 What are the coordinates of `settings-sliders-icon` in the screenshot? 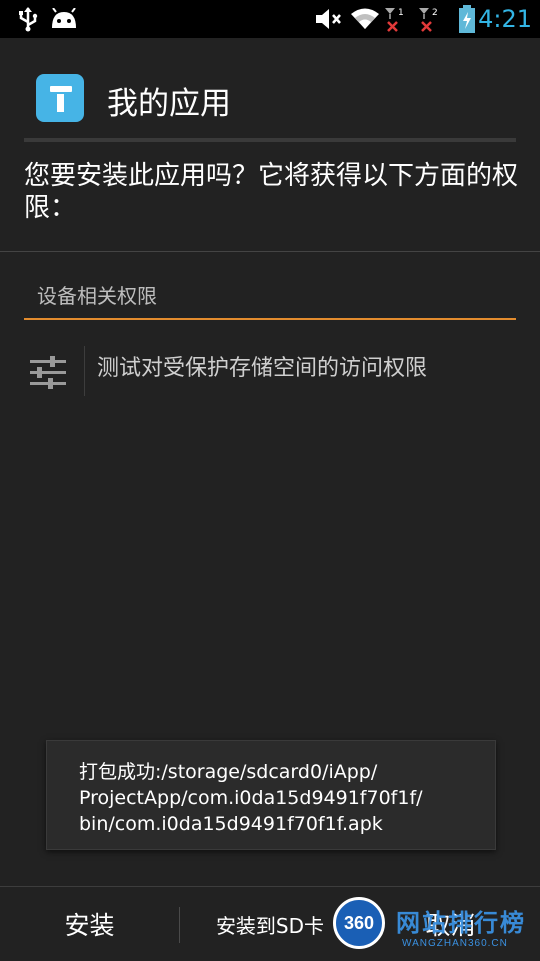 It's located at (48, 372).